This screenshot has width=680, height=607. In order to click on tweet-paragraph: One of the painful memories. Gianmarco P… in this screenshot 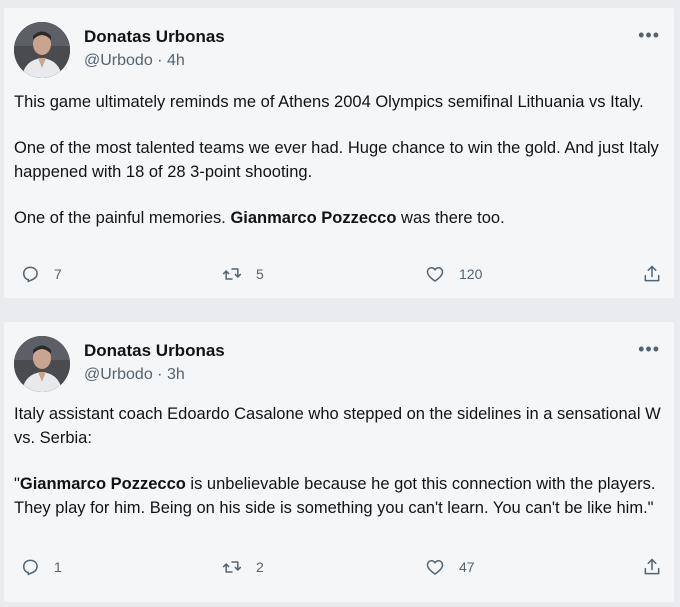, I will do `click(338, 218)`.